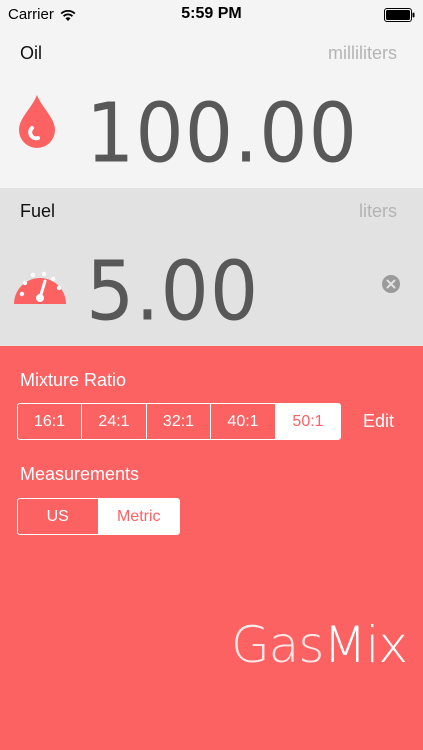 The height and width of the screenshot is (750, 423). Describe the element at coordinates (114, 421) in the screenshot. I see `ratio-option-24: 24:1` at that location.